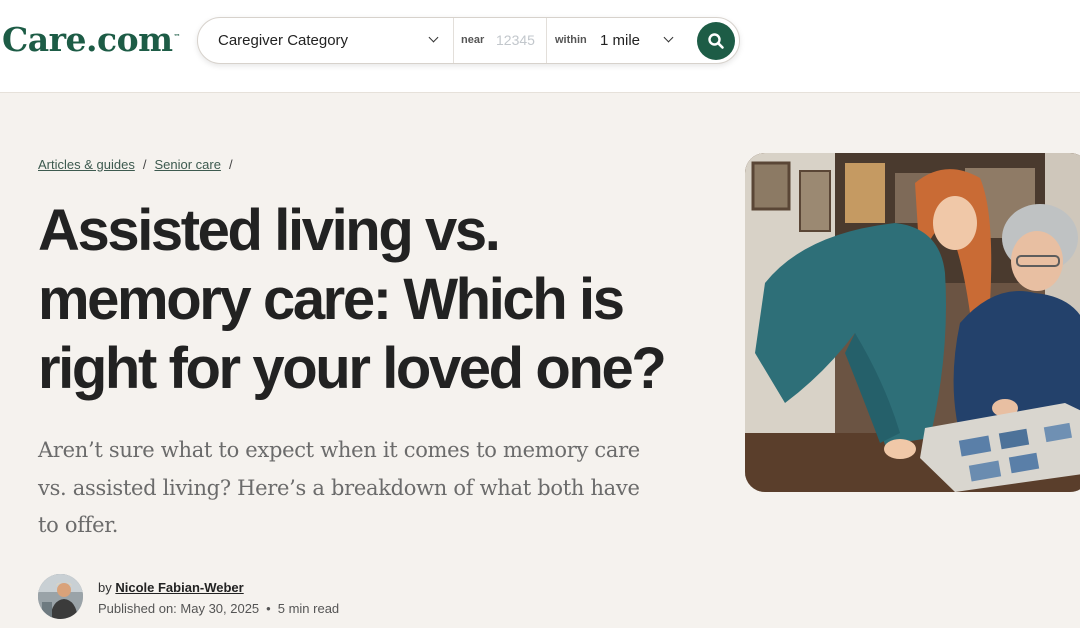 Image resolution: width=1080 pixels, height=628 pixels. I want to click on search-button, so click(716, 41).